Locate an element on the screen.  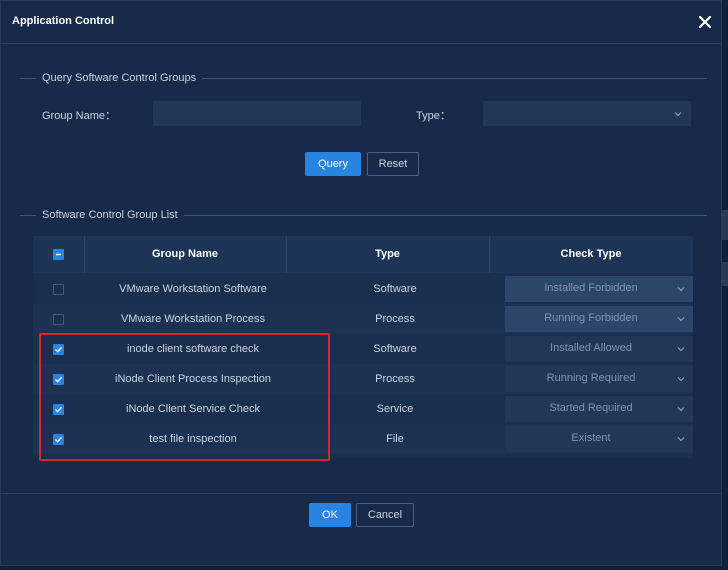
check-type-select: Running Required is located at coordinates (599, 379).